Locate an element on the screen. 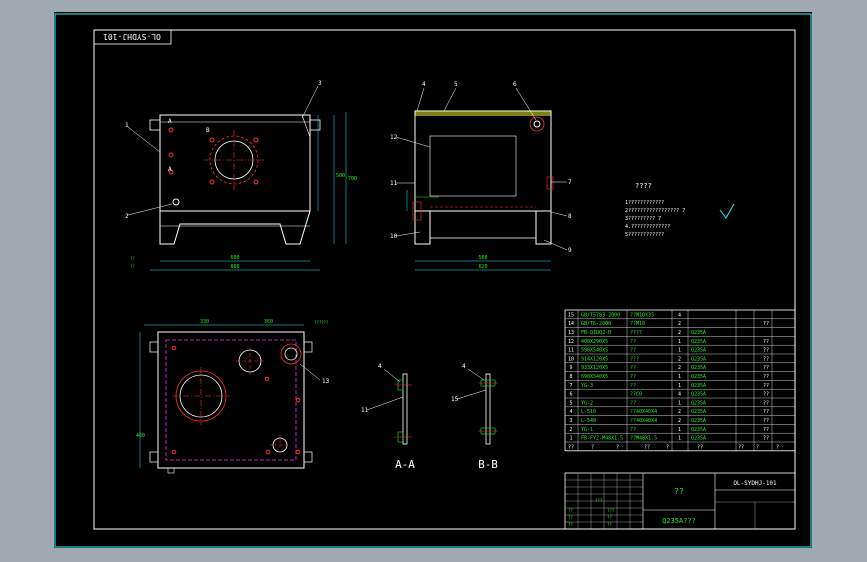 The image size is (867, 562). bom-cell: 13 is located at coordinates (571, 333).